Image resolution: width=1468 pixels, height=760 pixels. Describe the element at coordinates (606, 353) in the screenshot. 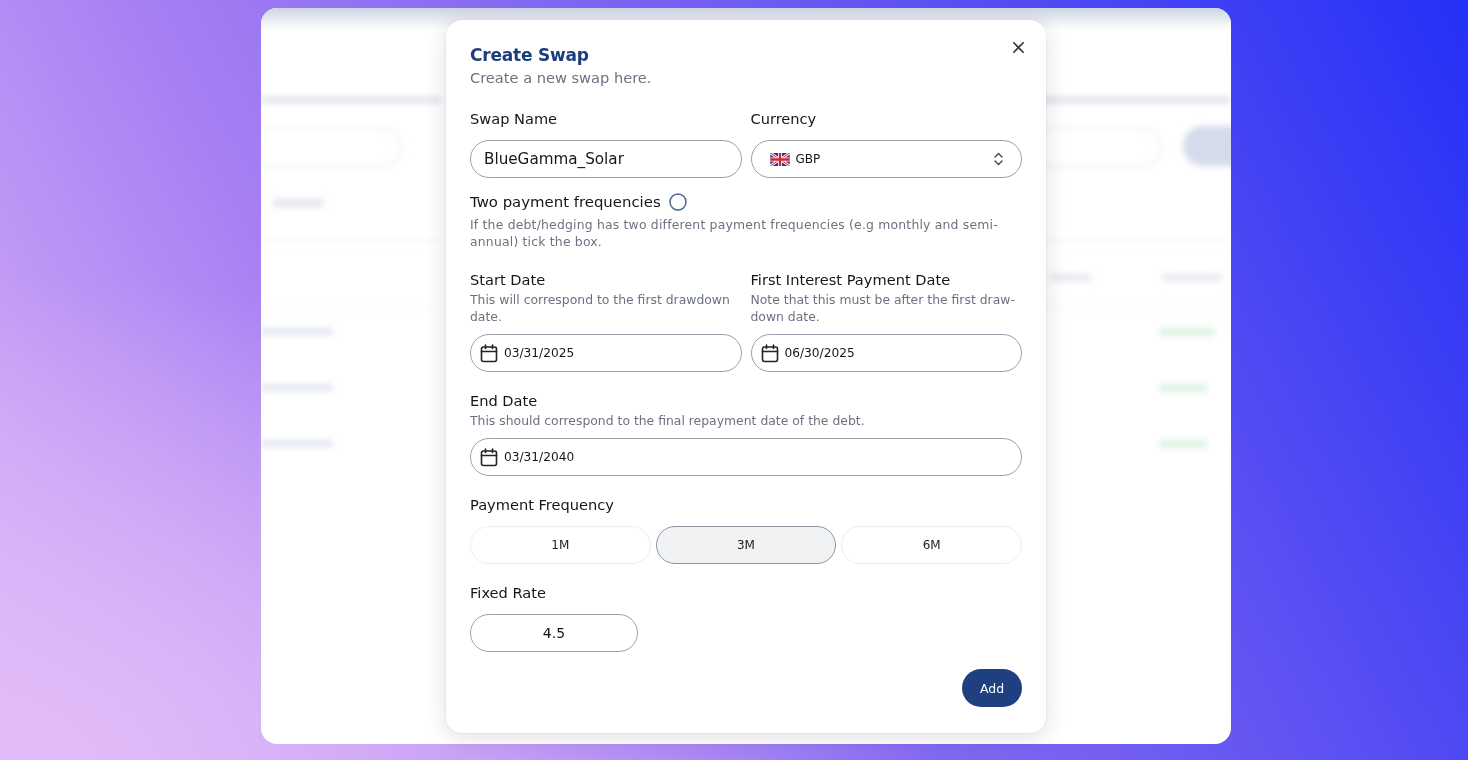

I see `date-input-field: 03/31/2025` at that location.